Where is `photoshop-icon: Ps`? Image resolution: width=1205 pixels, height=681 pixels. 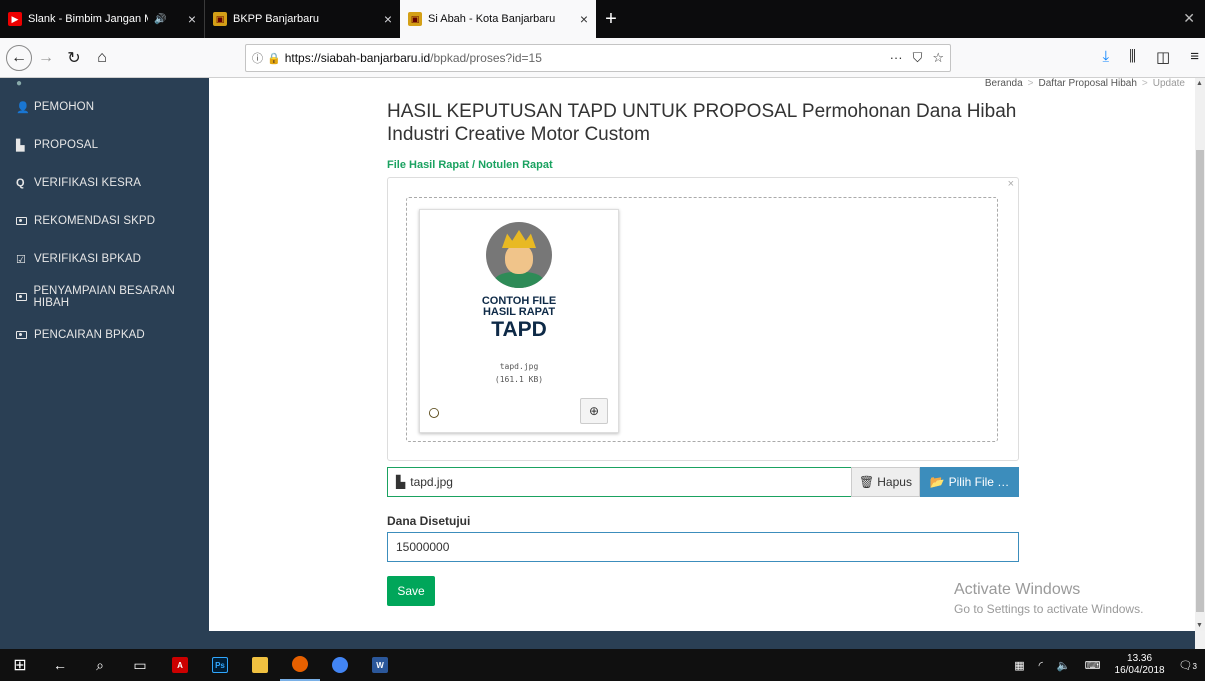
photoshop-icon: Ps is located at coordinates (220, 665).